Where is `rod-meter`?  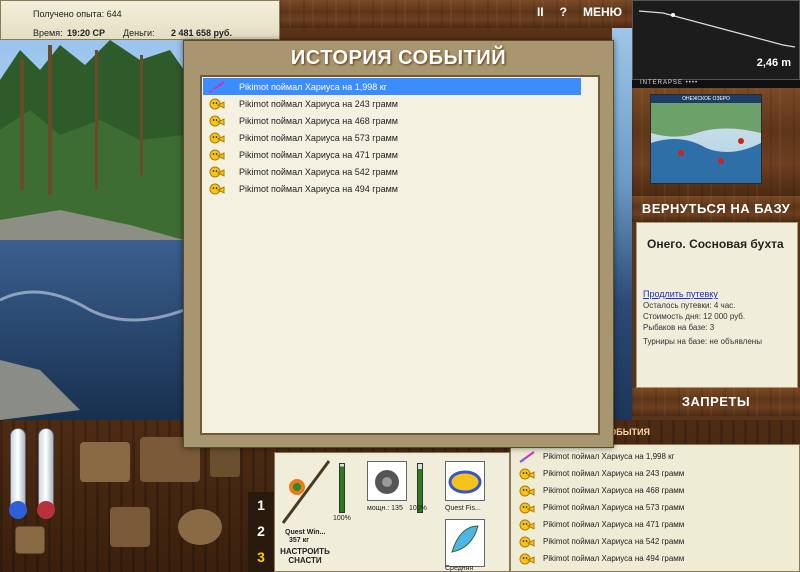 rod-meter is located at coordinates (342, 488).